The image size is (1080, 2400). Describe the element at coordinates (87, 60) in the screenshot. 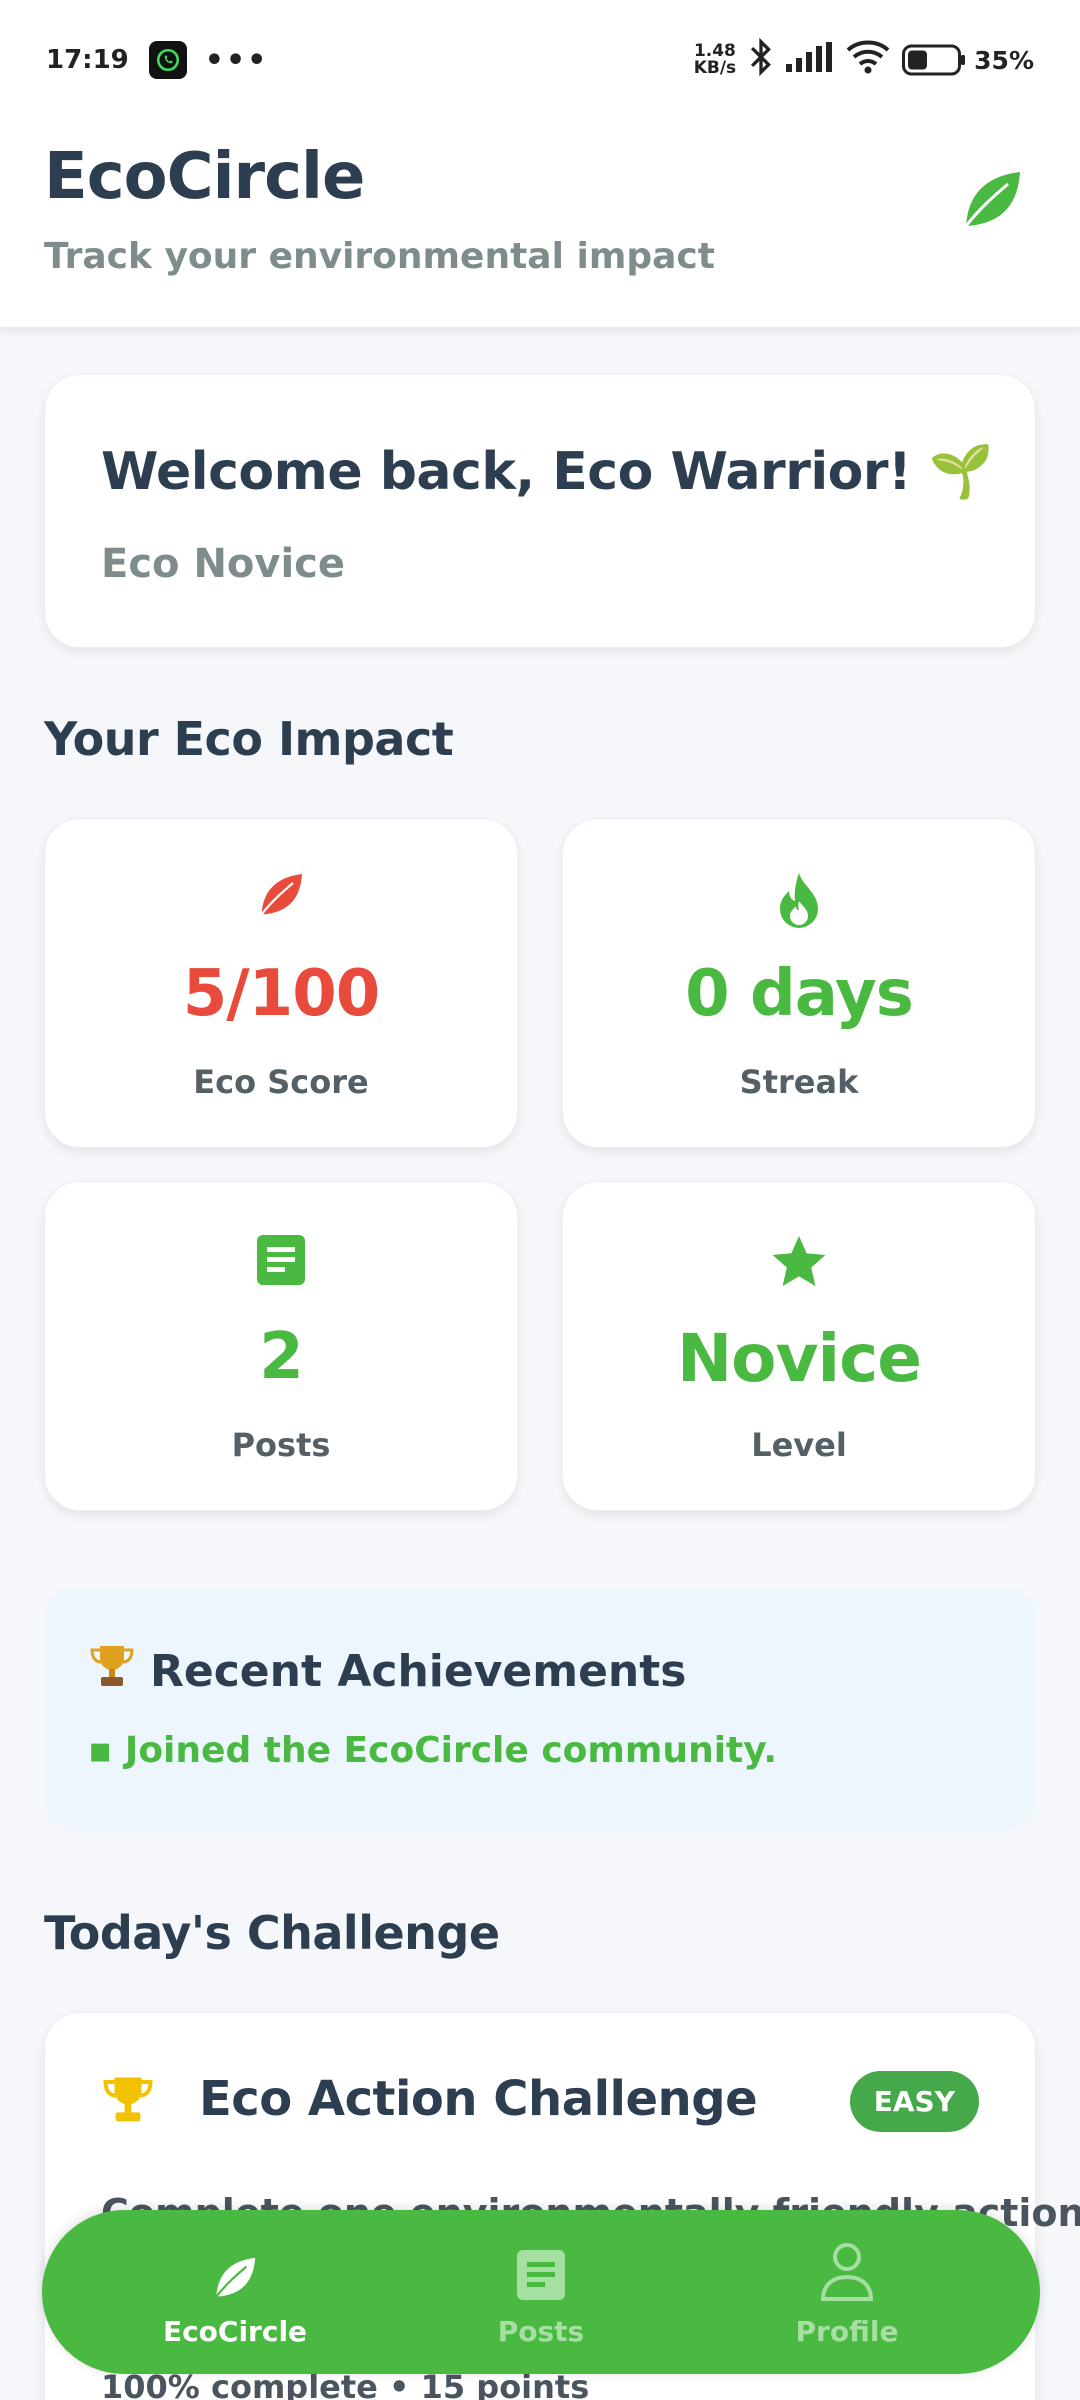

I see `status-time: 17:19` at that location.